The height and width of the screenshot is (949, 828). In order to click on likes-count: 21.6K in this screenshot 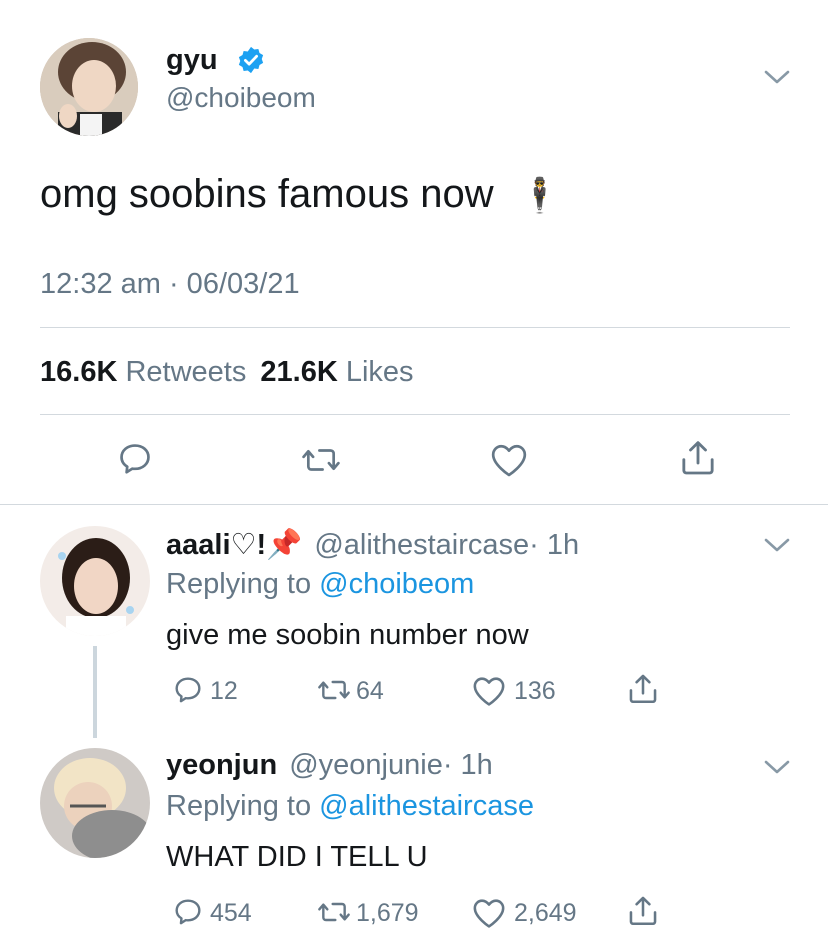, I will do `click(298, 372)`.